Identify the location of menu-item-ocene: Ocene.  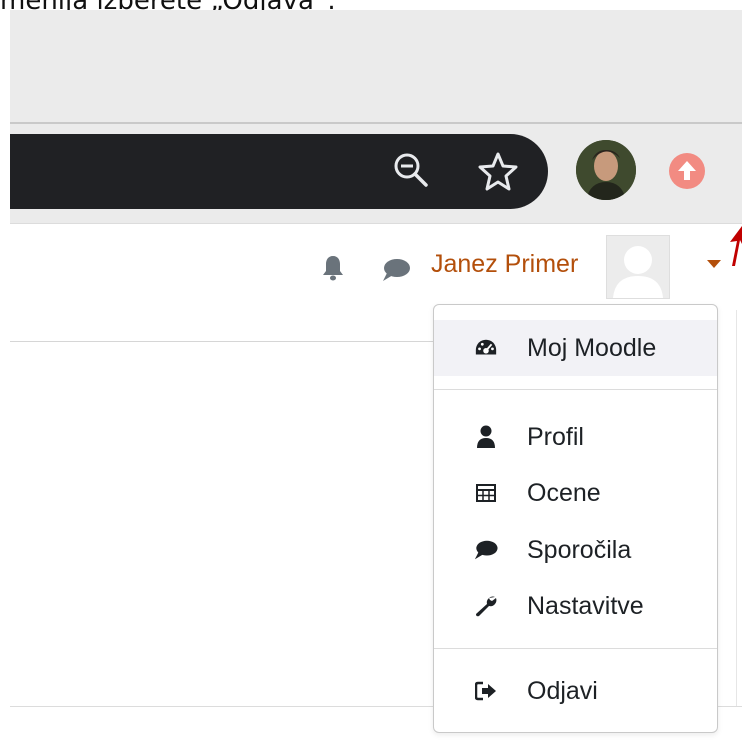
(575, 493).